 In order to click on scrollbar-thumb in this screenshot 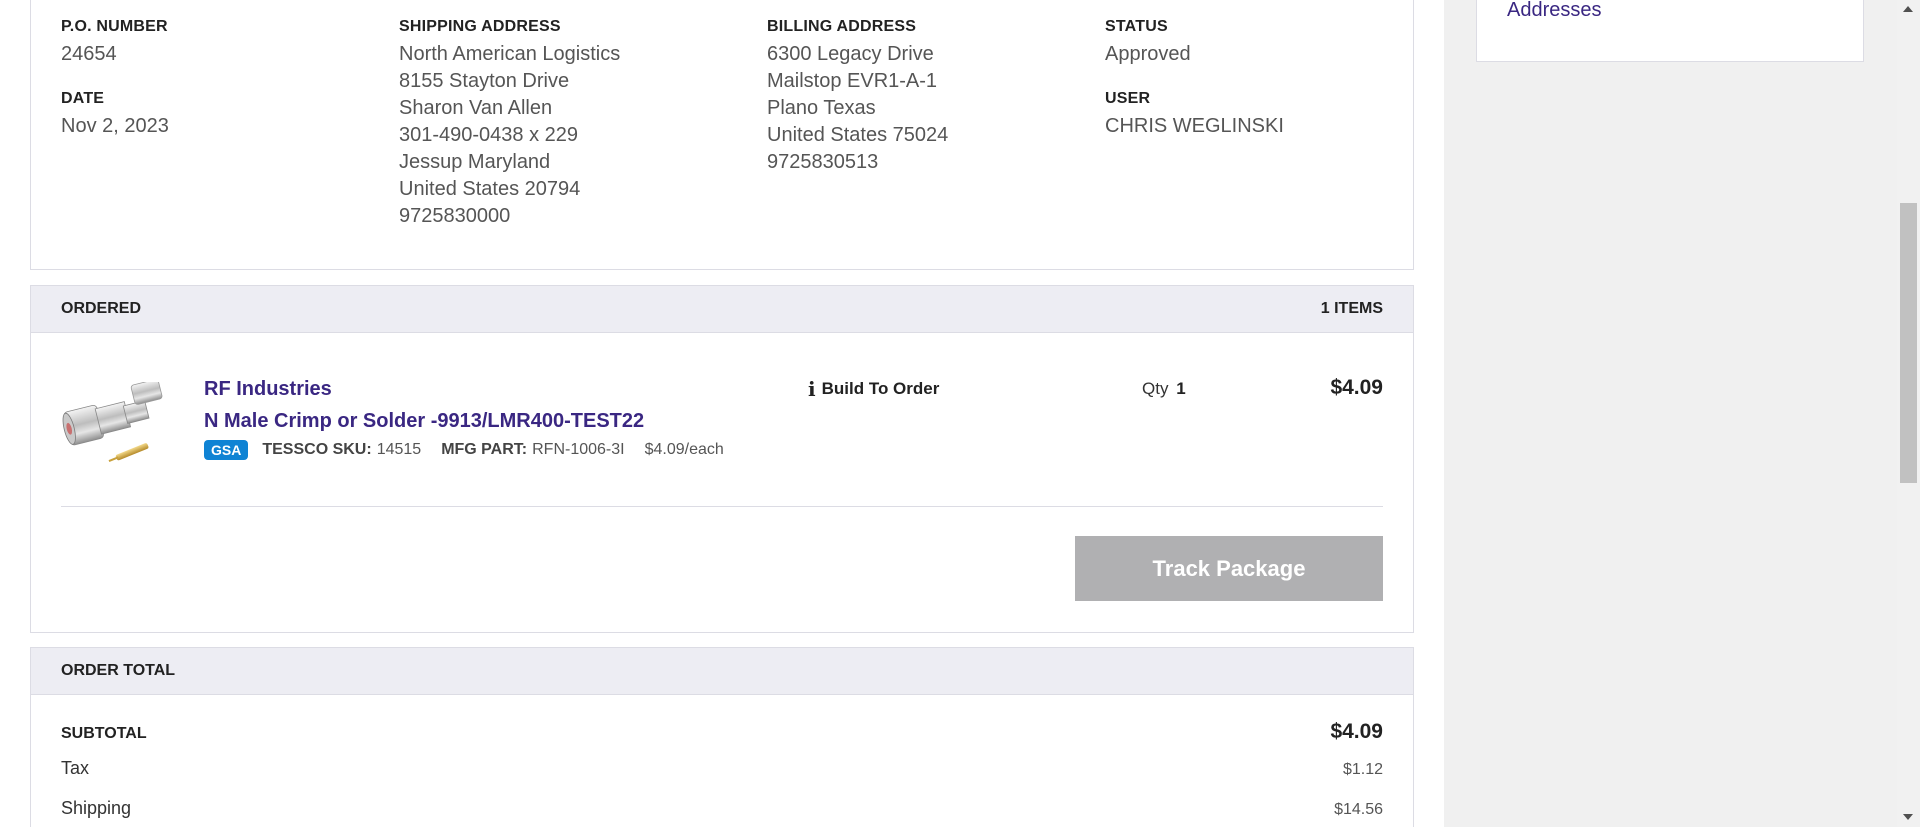, I will do `click(1908, 343)`.